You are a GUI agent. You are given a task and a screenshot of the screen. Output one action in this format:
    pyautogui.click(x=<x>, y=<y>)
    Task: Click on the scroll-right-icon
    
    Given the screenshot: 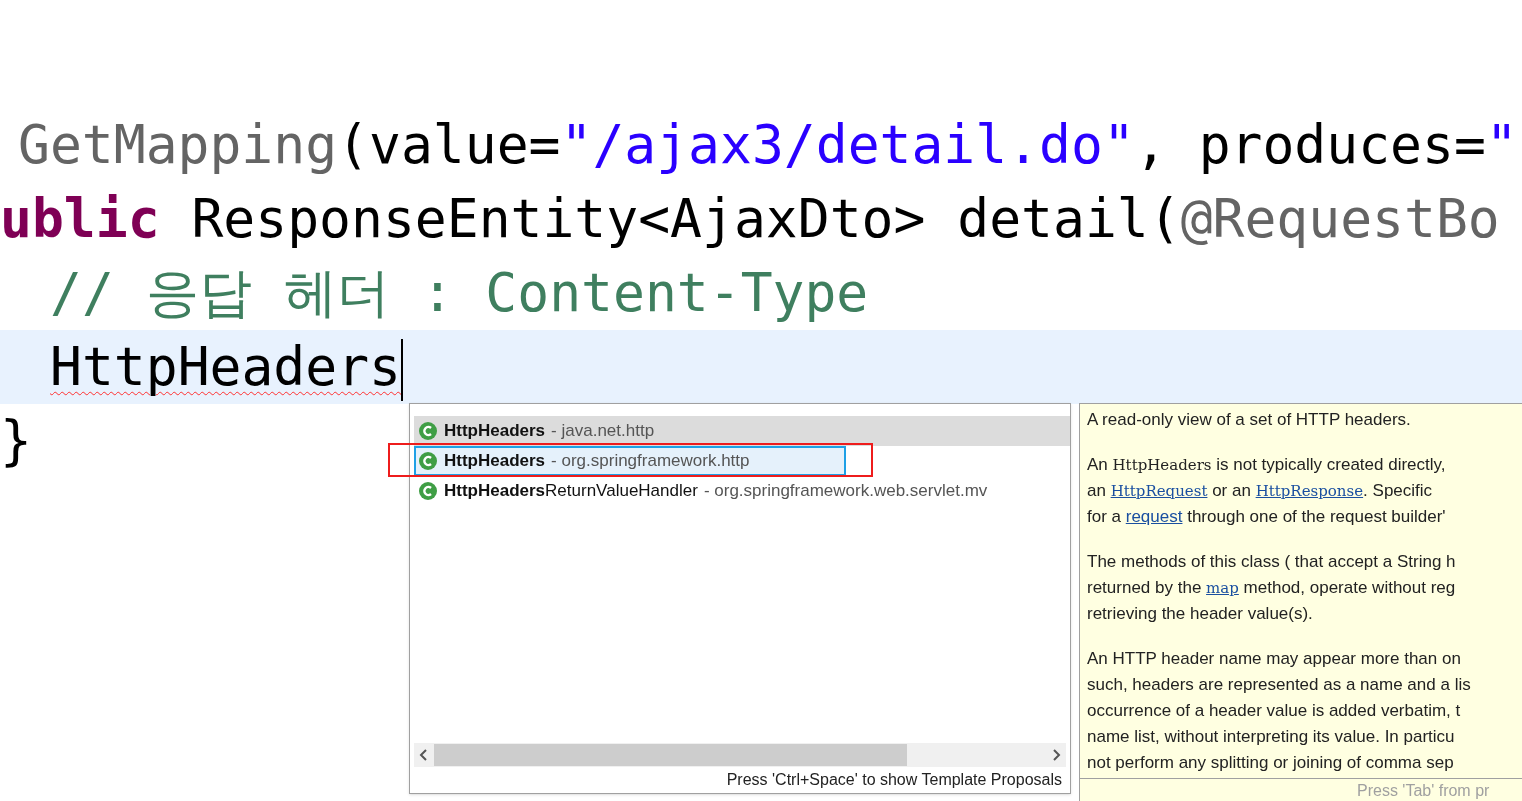 What is the action you would take?
    pyautogui.click(x=1056, y=755)
    